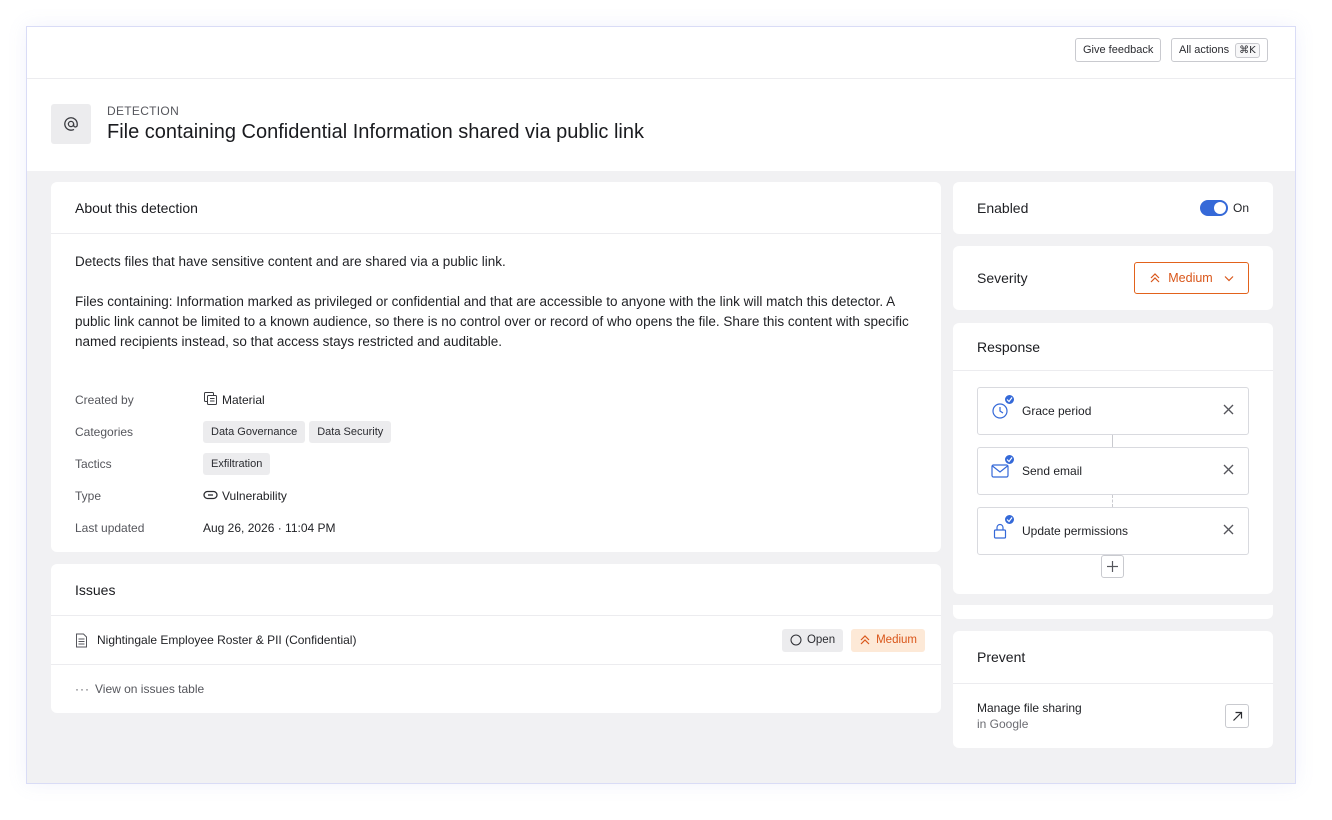 The image size is (1332, 820). What do you see at coordinates (104, 400) in the screenshot?
I see `meta-label: Created by` at bounding box center [104, 400].